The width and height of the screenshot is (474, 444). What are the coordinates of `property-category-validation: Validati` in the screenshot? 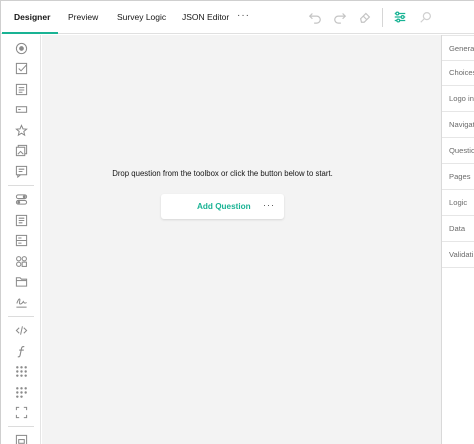 It's located at (458, 255).